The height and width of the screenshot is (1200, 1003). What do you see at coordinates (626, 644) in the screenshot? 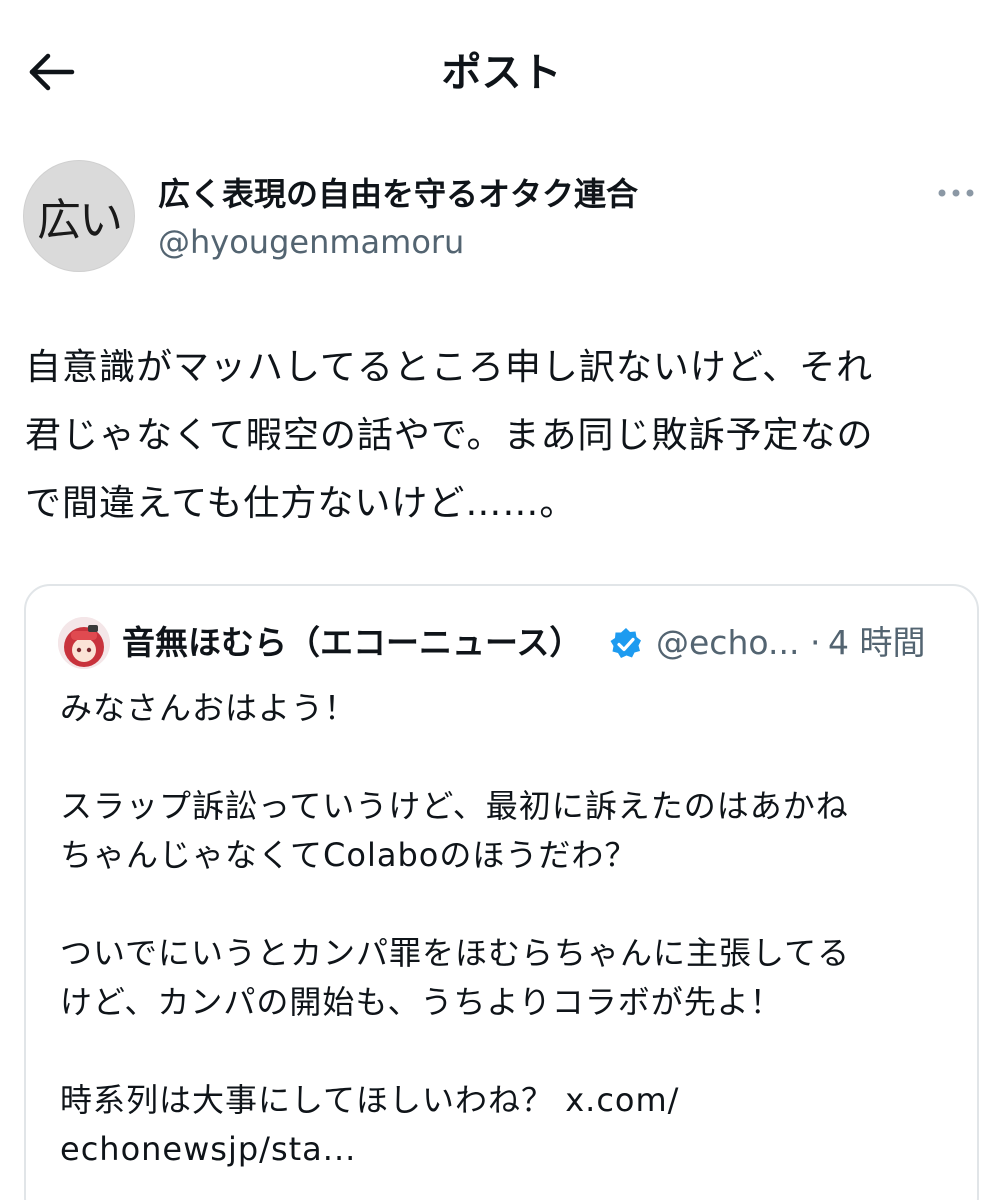
I see `verified-badge-icon` at bounding box center [626, 644].